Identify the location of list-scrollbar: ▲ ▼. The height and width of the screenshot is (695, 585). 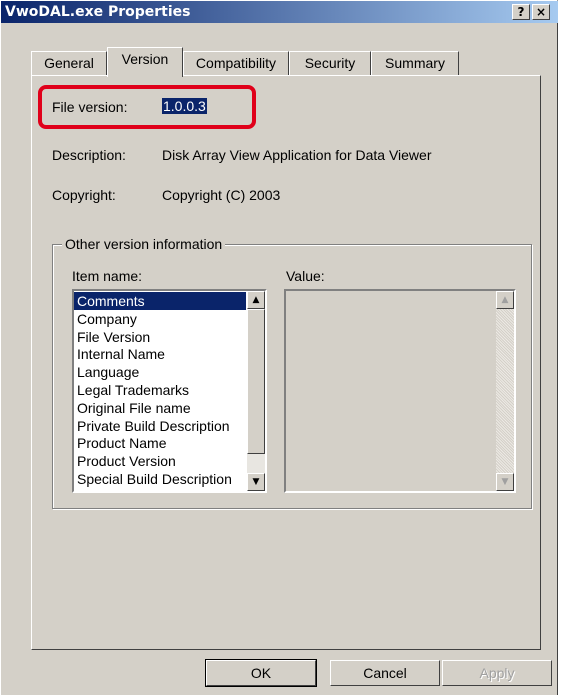
(256, 391).